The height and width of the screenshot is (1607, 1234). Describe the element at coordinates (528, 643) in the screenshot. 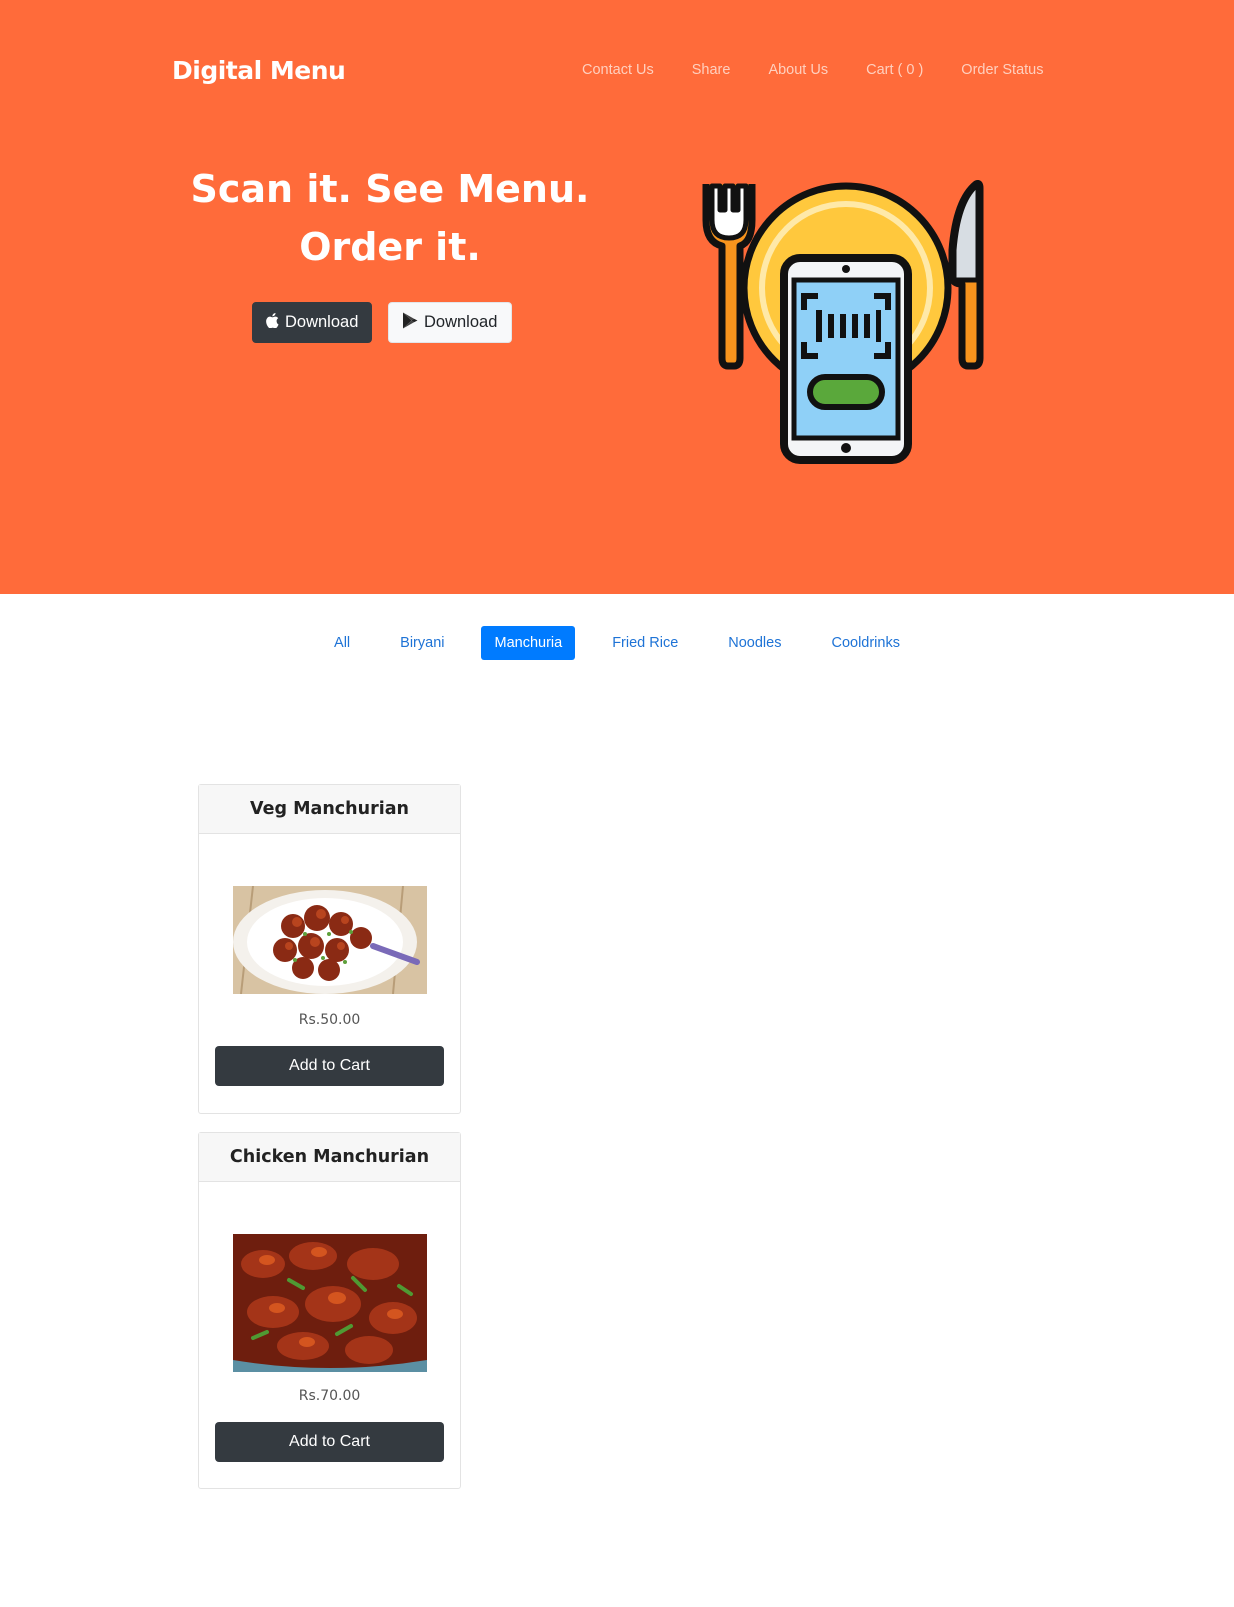

I see `filter-manchuria: Manchuria` at that location.